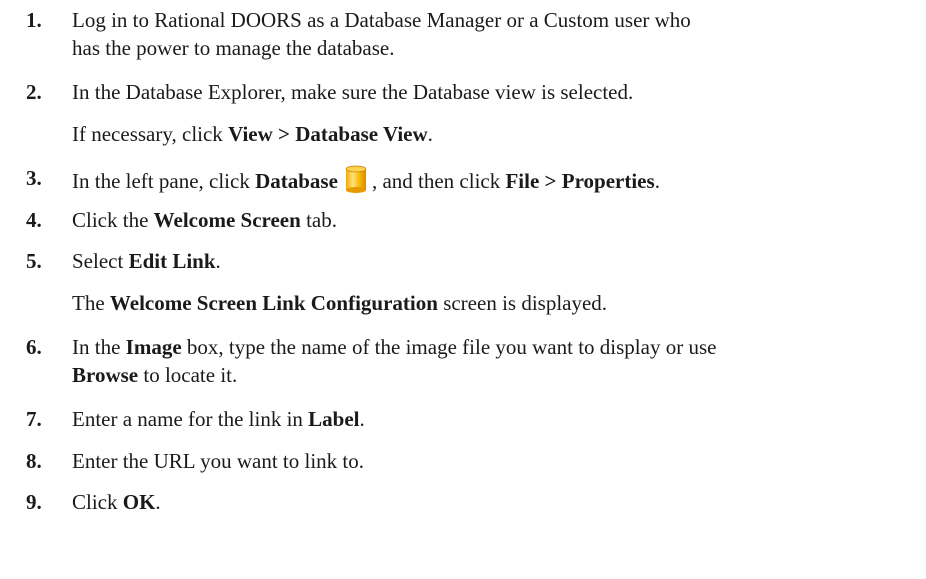 The image size is (926, 579). Describe the element at coordinates (227, 220) in the screenshot. I see `ui-term-welcome-screen: Welcome Screen` at that location.